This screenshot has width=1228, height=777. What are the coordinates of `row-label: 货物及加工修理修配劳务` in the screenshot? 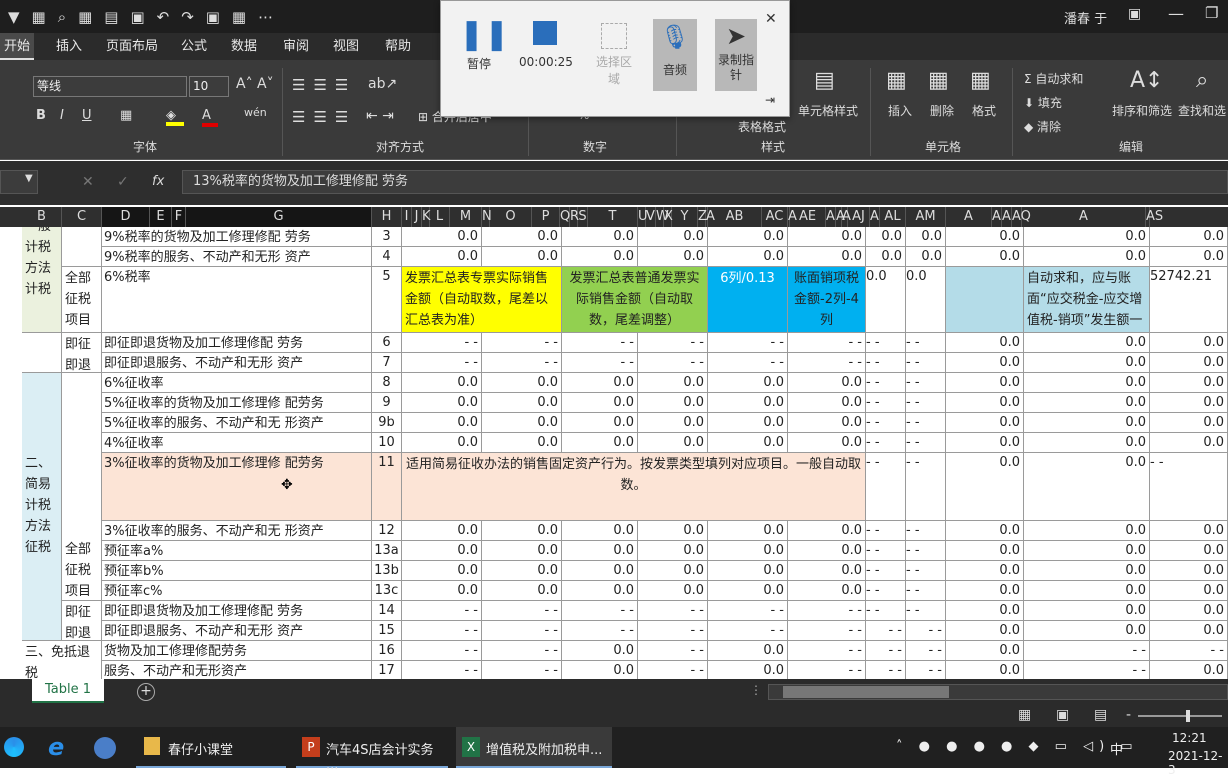 It's located at (237, 651).